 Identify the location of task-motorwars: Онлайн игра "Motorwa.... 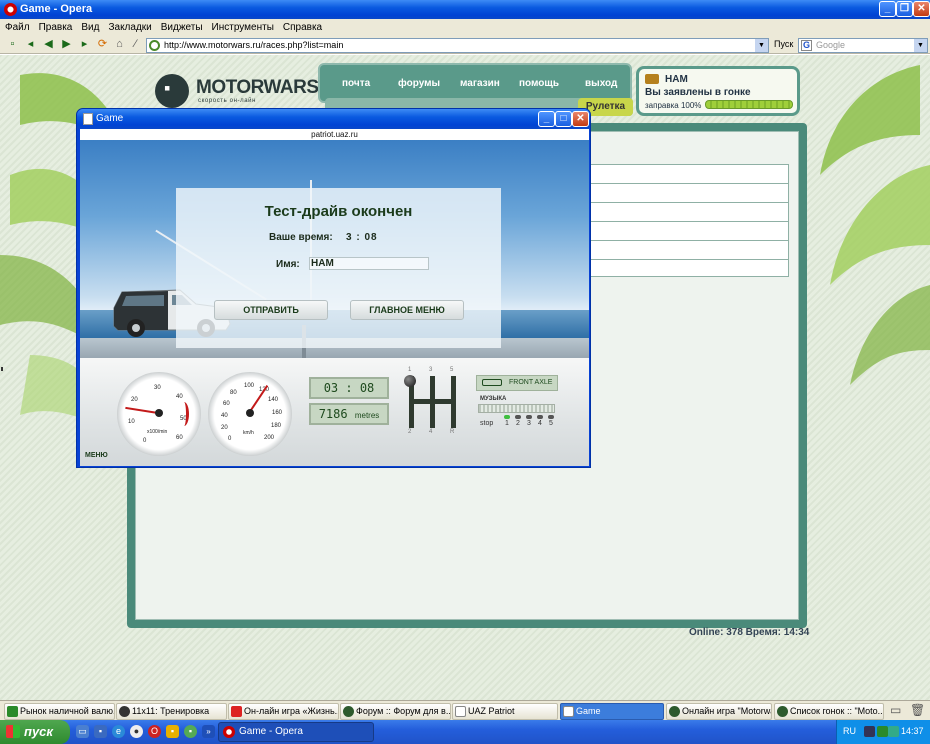
(719, 711).